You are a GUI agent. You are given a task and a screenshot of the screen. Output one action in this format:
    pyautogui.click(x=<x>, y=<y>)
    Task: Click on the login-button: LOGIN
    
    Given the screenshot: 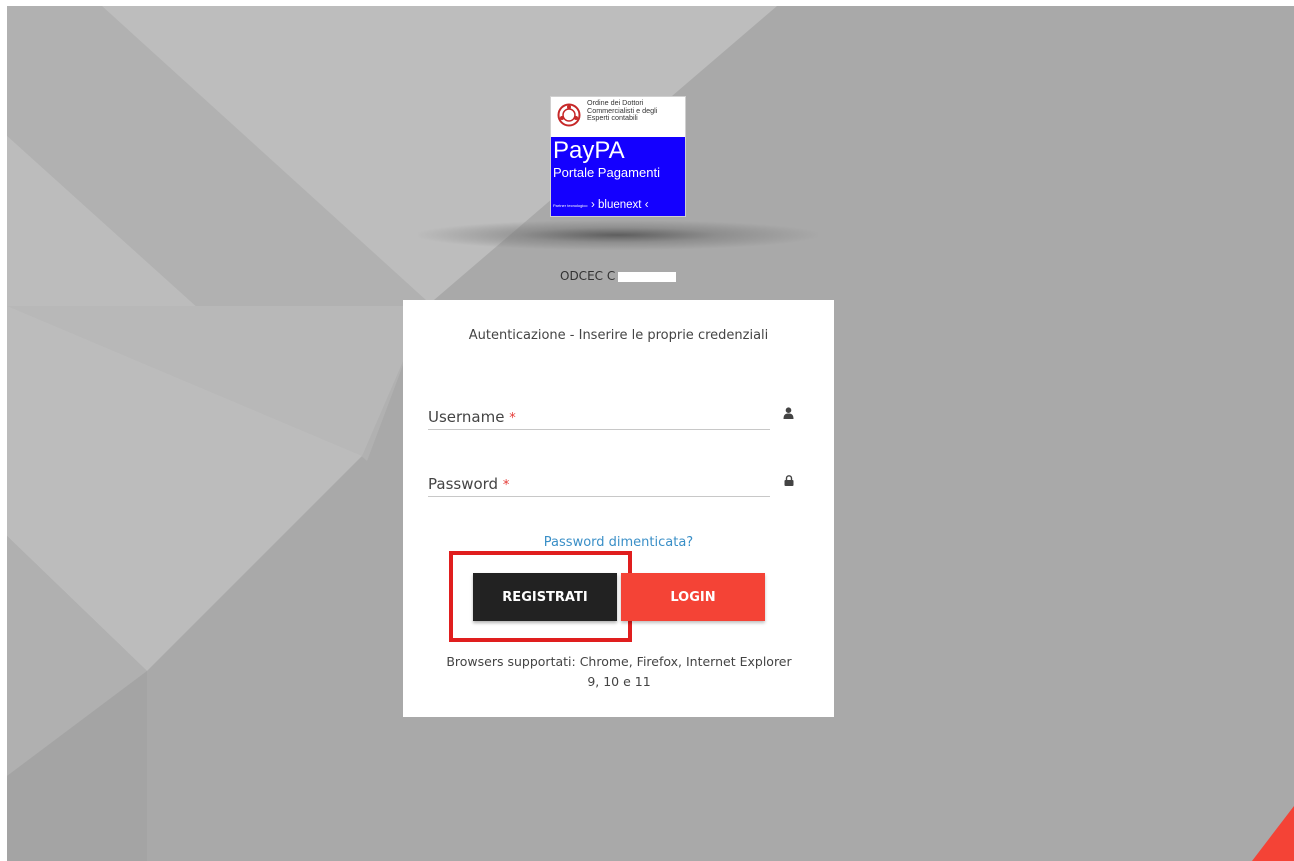 What is the action you would take?
    pyautogui.click(x=693, y=597)
    